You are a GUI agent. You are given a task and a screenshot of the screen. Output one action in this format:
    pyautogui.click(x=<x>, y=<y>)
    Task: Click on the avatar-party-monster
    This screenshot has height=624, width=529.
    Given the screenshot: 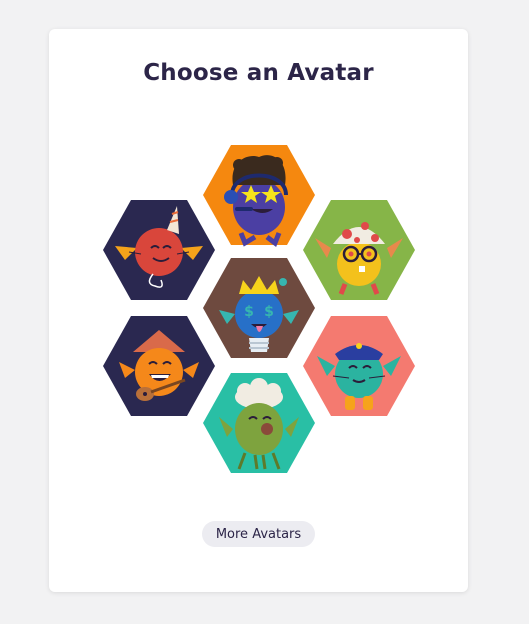 What is the action you would take?
    pyautogui.click(x=159, y=250)
    